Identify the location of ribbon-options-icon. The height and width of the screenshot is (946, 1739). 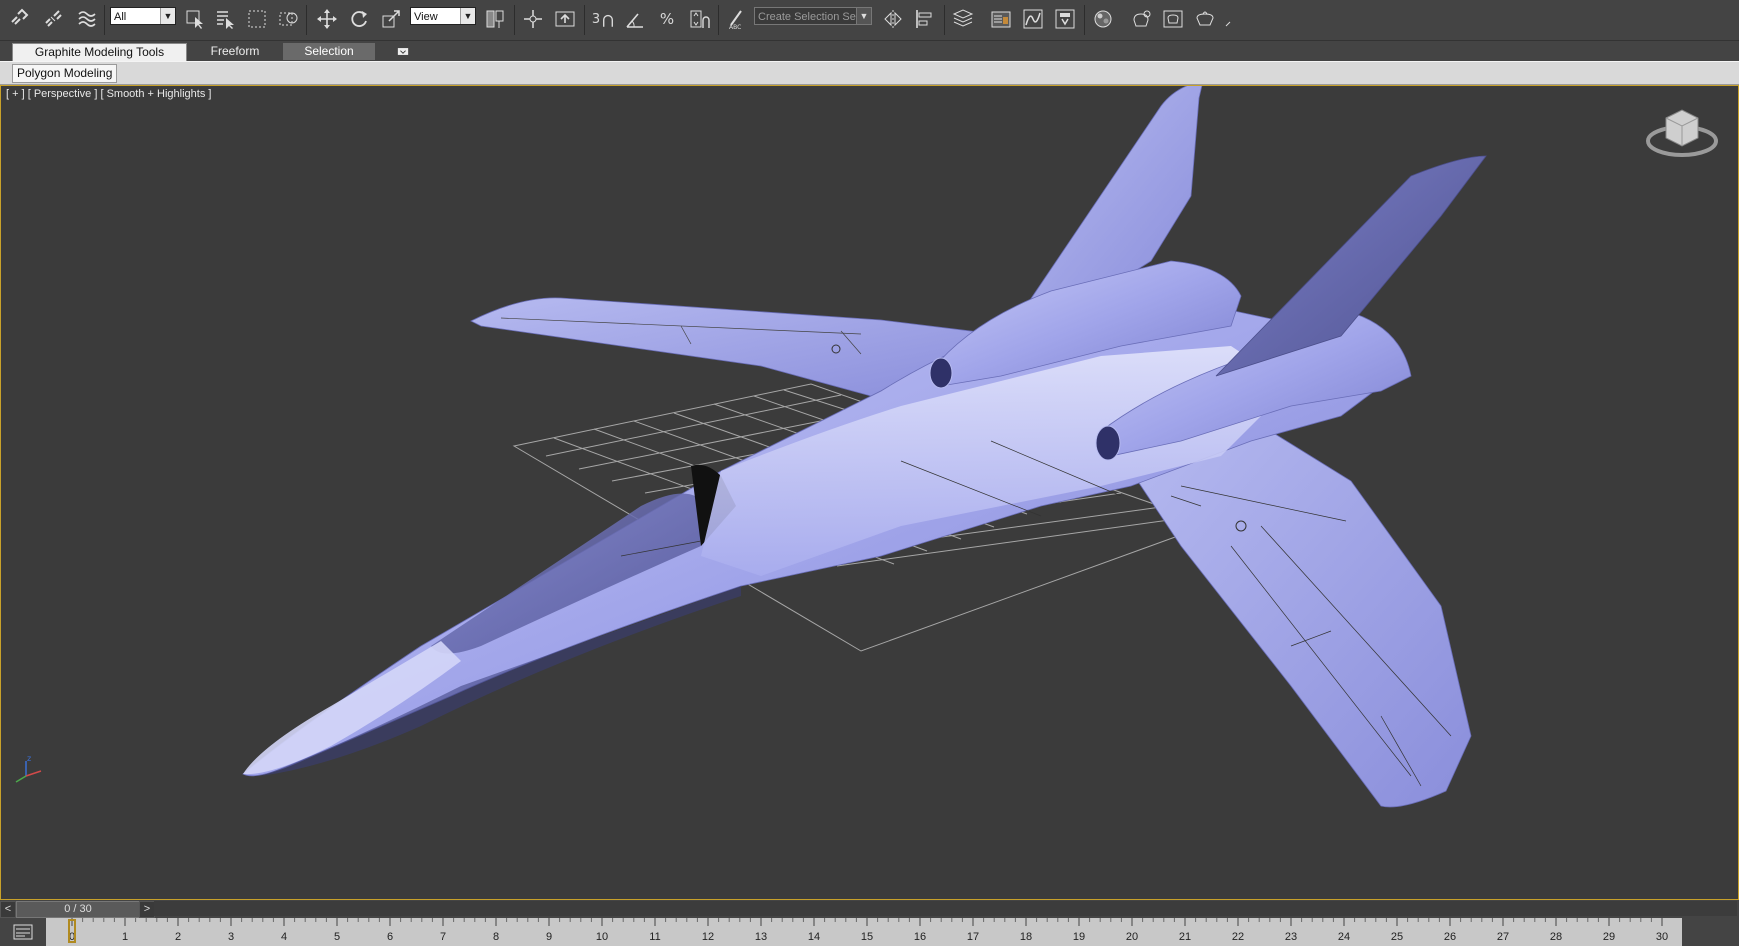
(403, 51).